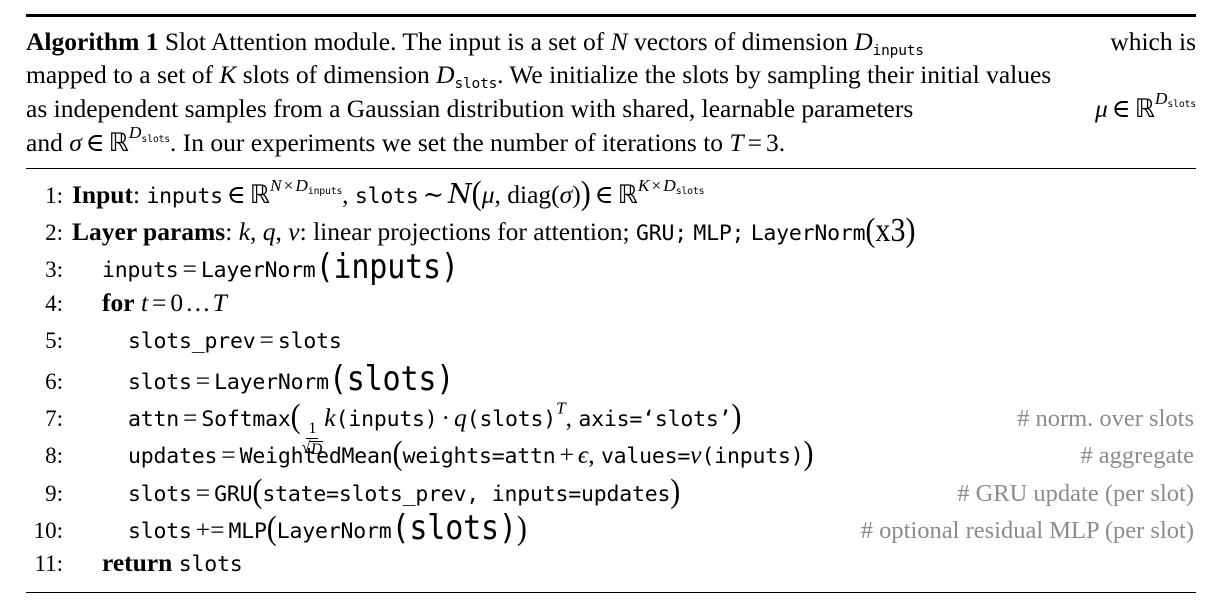 Image resolution: width=1222 pixels, height=601 pixels. Describe the element at coordinates (808, 234) in the screenshot. I see `module-layernorm: LayerNorm` at that location.